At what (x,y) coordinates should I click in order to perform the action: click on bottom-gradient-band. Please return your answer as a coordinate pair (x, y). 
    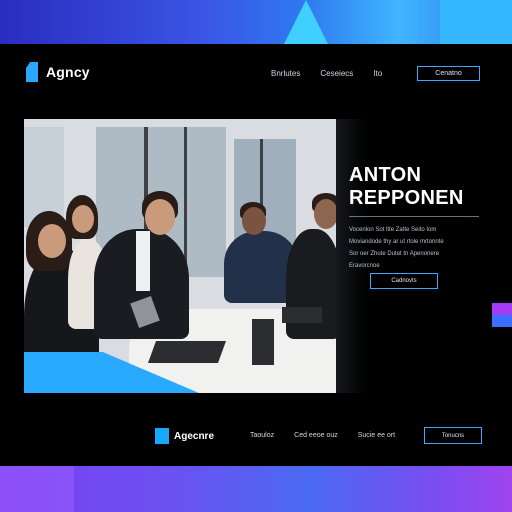
    Looking at the image, I should click on (256, 489).